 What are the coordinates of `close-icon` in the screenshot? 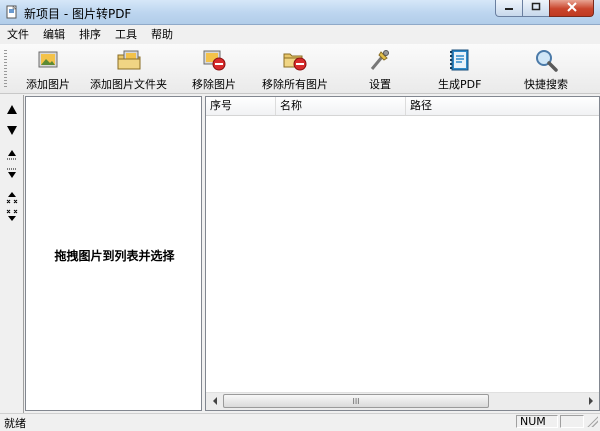 It's located at (571, 8).